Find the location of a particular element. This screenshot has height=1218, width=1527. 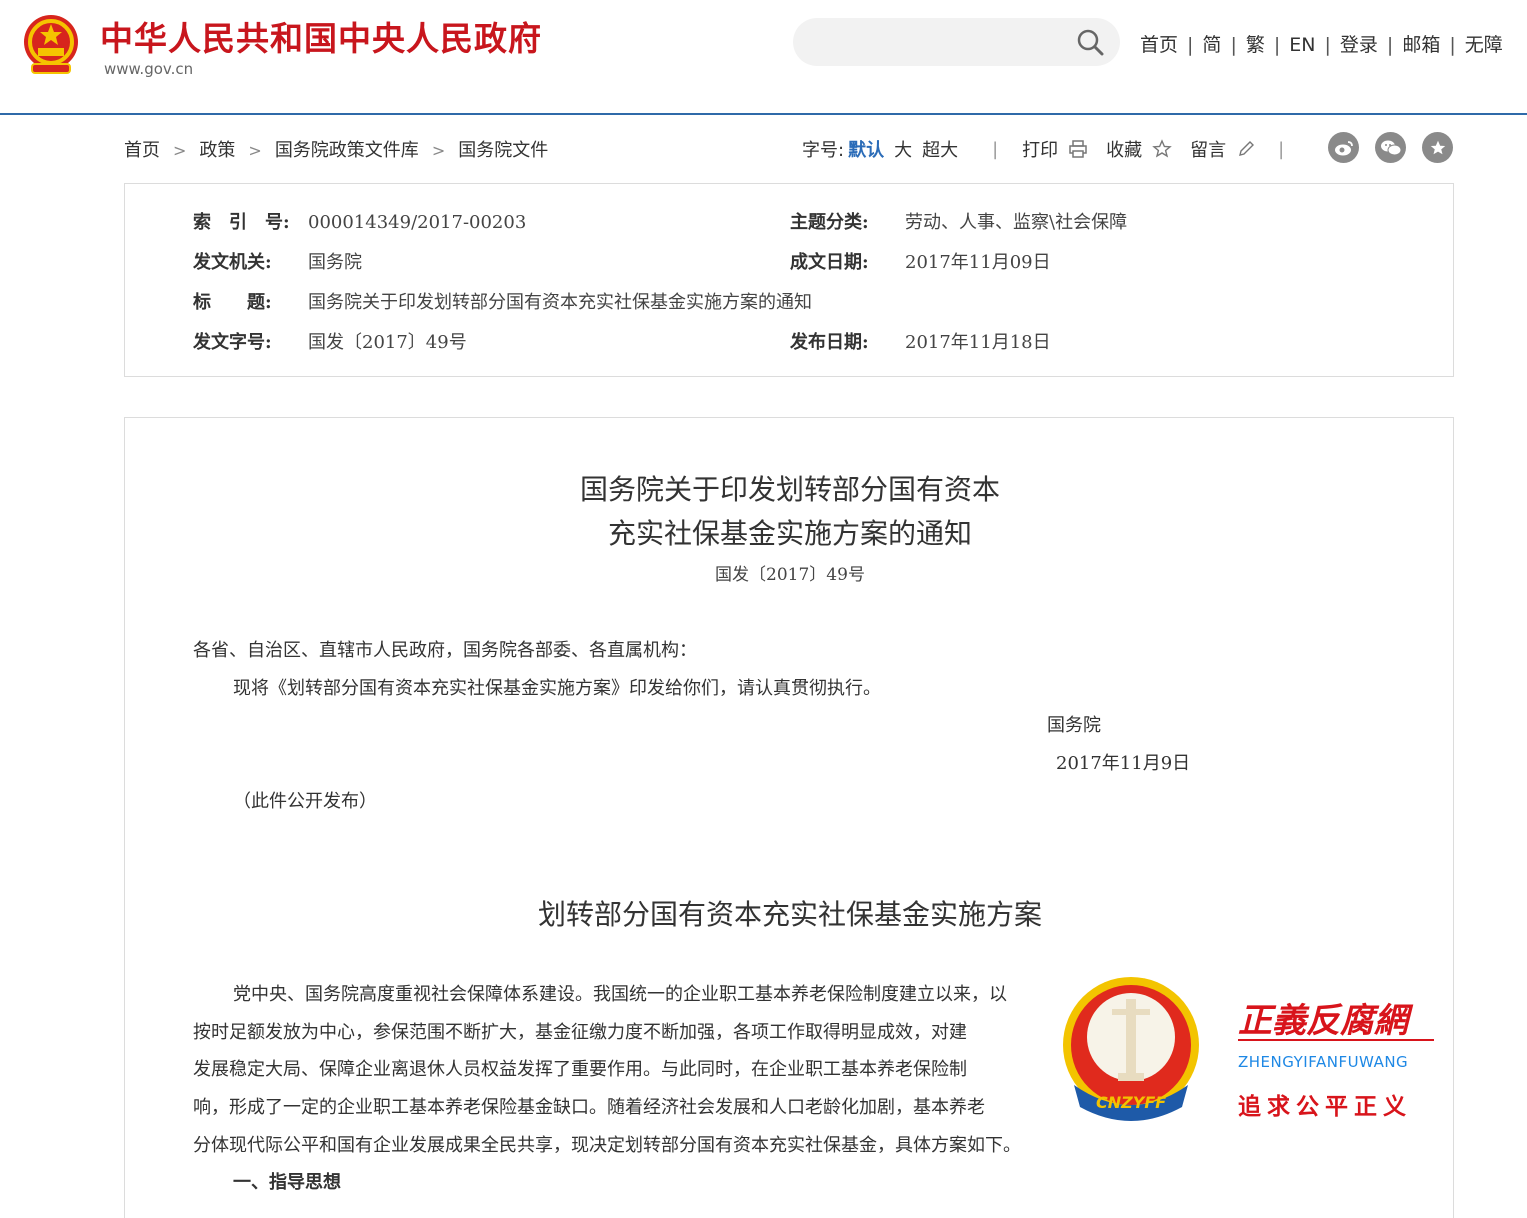

meta-doc-number: 发文字号: 国发〔2017〕49号 is located at coordinates (330, 341).